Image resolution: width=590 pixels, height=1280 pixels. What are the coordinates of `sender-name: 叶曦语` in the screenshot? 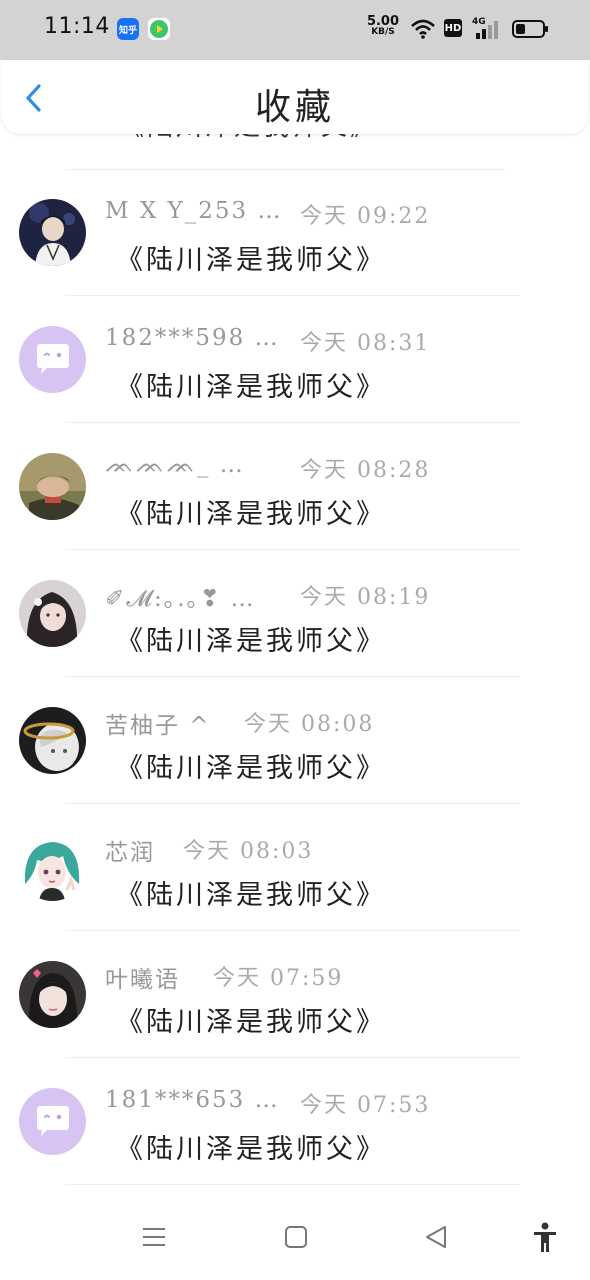 It's located at (142, 980).